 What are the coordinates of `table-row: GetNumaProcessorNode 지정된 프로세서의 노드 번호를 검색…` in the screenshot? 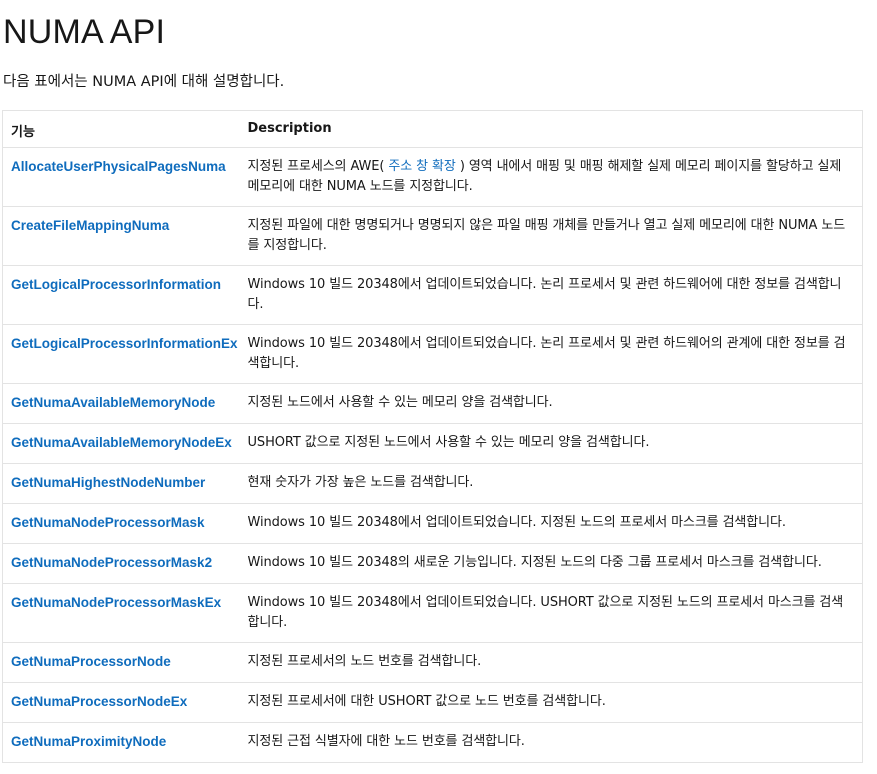 It's located at (432, 662).